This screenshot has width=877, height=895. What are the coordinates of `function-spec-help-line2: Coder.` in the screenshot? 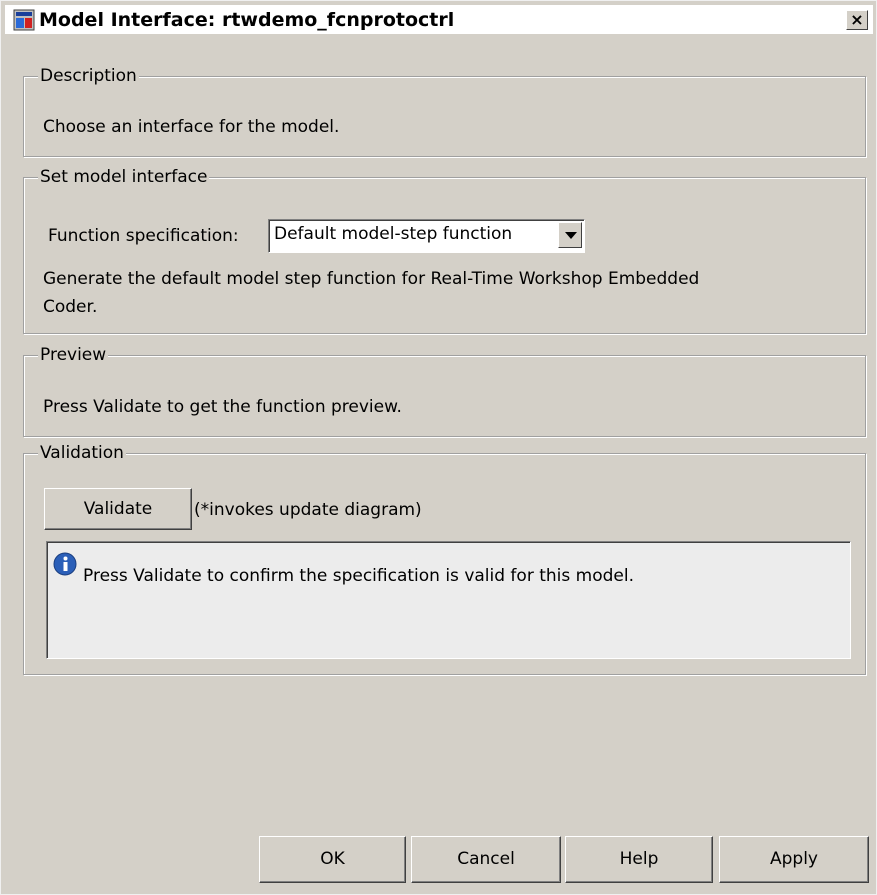 It's located at (70, 307).